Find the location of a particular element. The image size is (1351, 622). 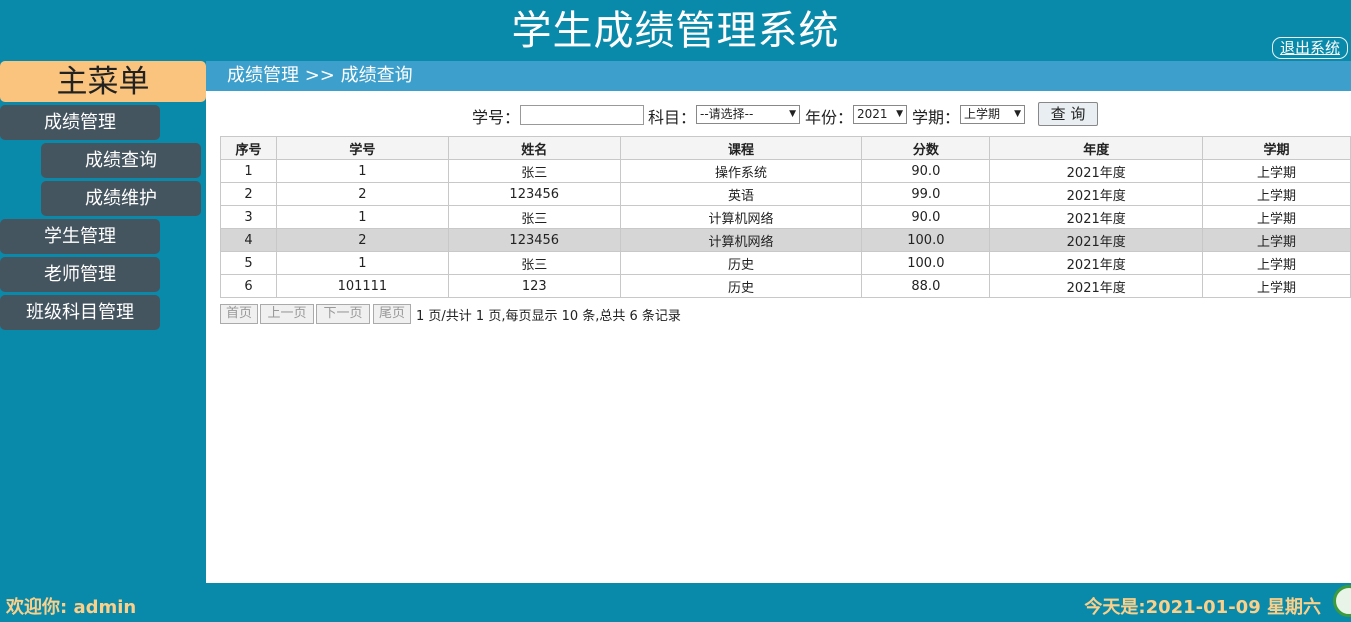

sidebar-item-score-query: 成绩查询 is located at coordinates (121, 160).